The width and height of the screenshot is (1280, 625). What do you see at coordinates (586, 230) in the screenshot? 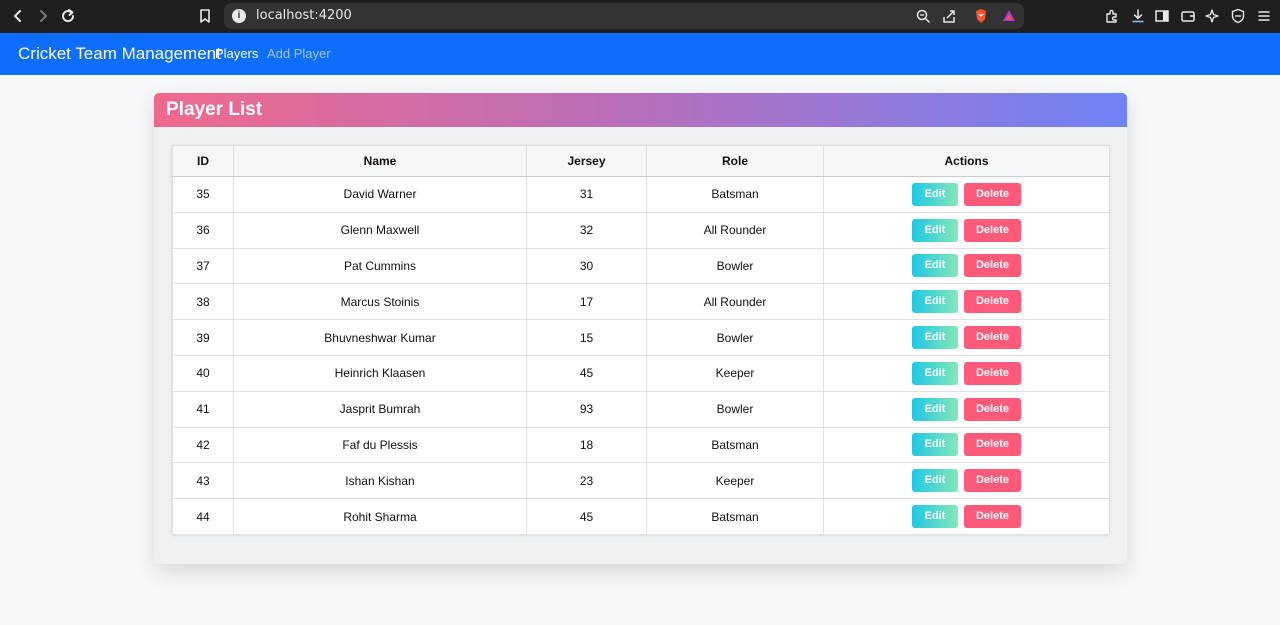
I see `cell-jersey: 32` at bounding box center [586, 230].